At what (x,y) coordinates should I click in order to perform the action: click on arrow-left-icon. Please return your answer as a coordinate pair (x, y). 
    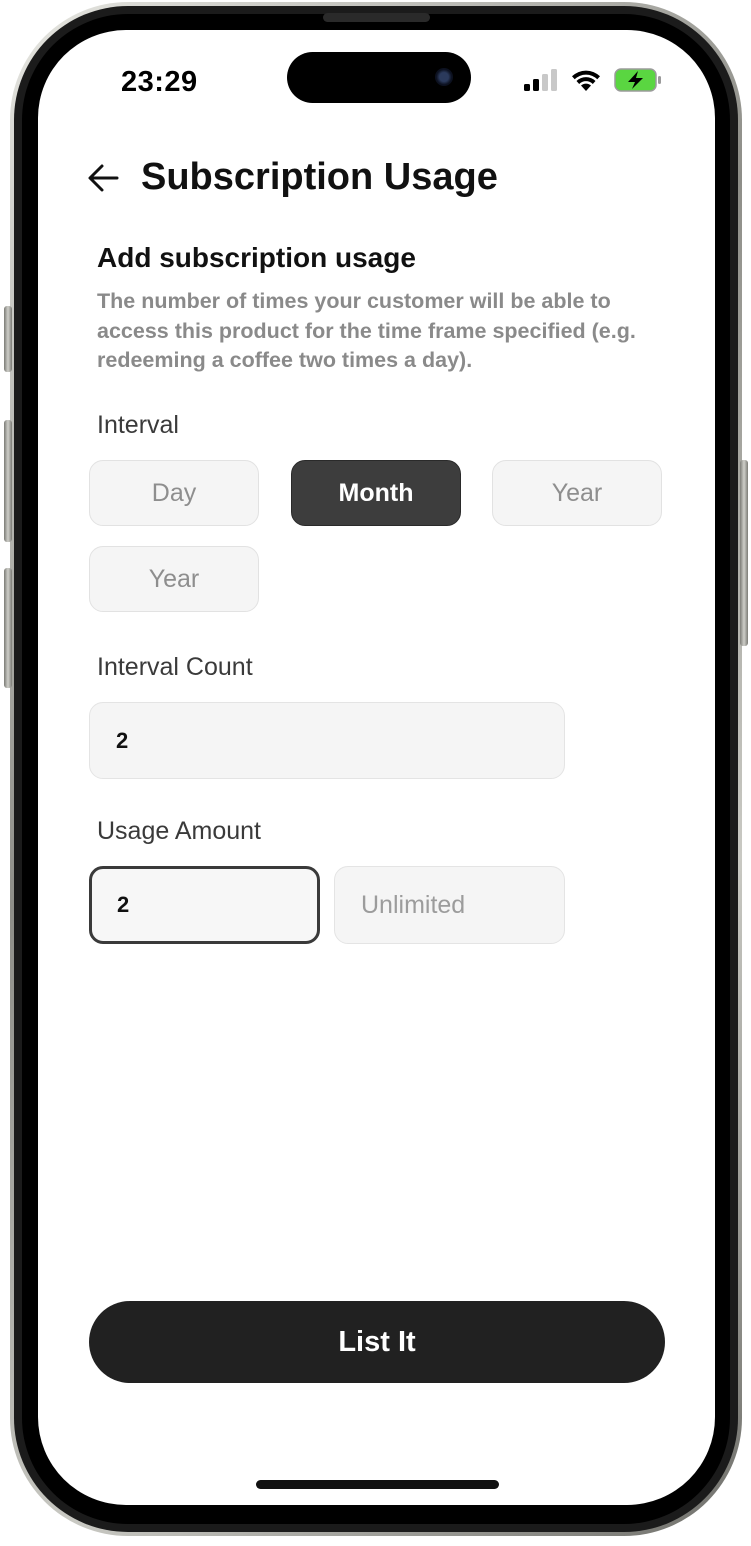
    Looking at the image, I should click on (103, 178).